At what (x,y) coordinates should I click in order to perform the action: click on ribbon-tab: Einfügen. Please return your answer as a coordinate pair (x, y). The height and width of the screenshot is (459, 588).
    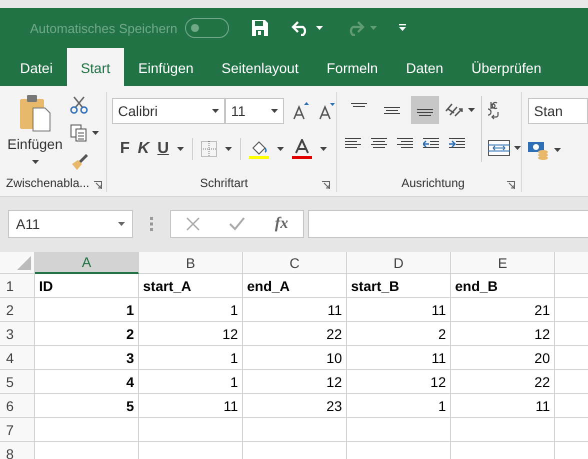
    Looking at the image, I should click on (166, 67).